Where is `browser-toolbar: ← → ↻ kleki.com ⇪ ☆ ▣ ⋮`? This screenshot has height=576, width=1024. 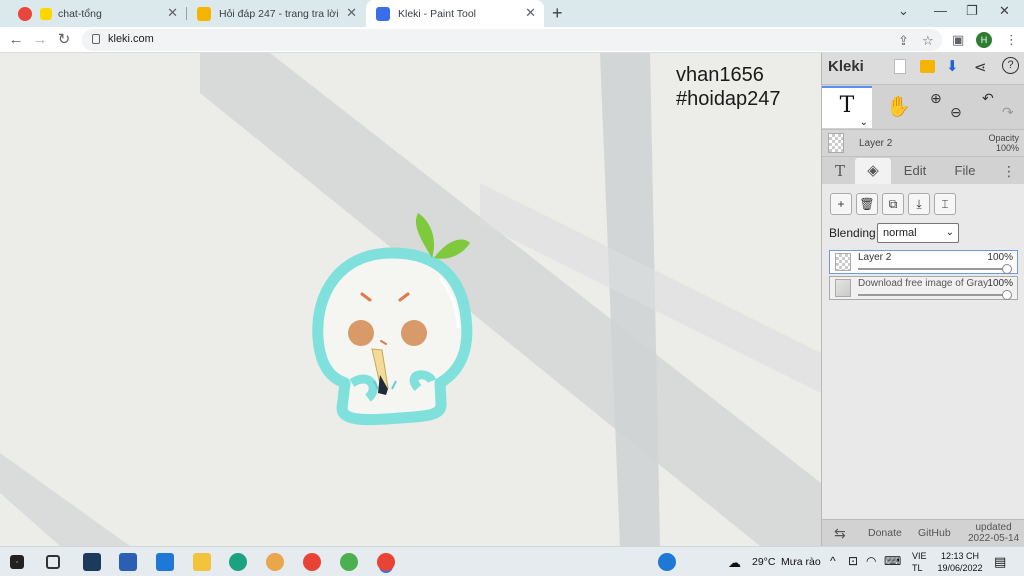
browser-toolbar: ← → ↻ kleki.com ⇪ ☆ ▣ ⋮ is located at coordinates (512, 40).